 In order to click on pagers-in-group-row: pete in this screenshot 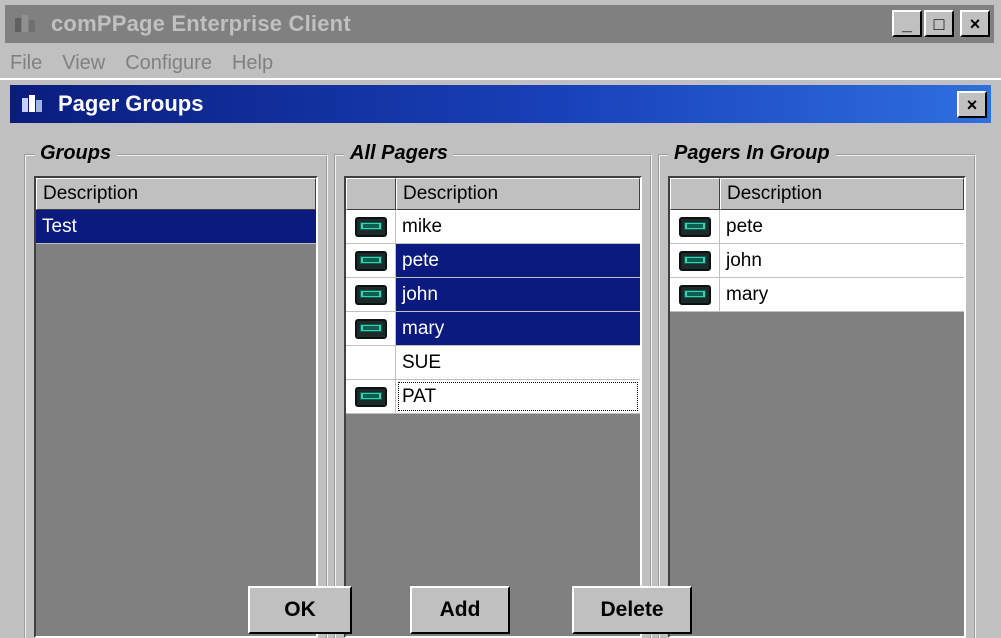, I will do `click(817, 227)`.